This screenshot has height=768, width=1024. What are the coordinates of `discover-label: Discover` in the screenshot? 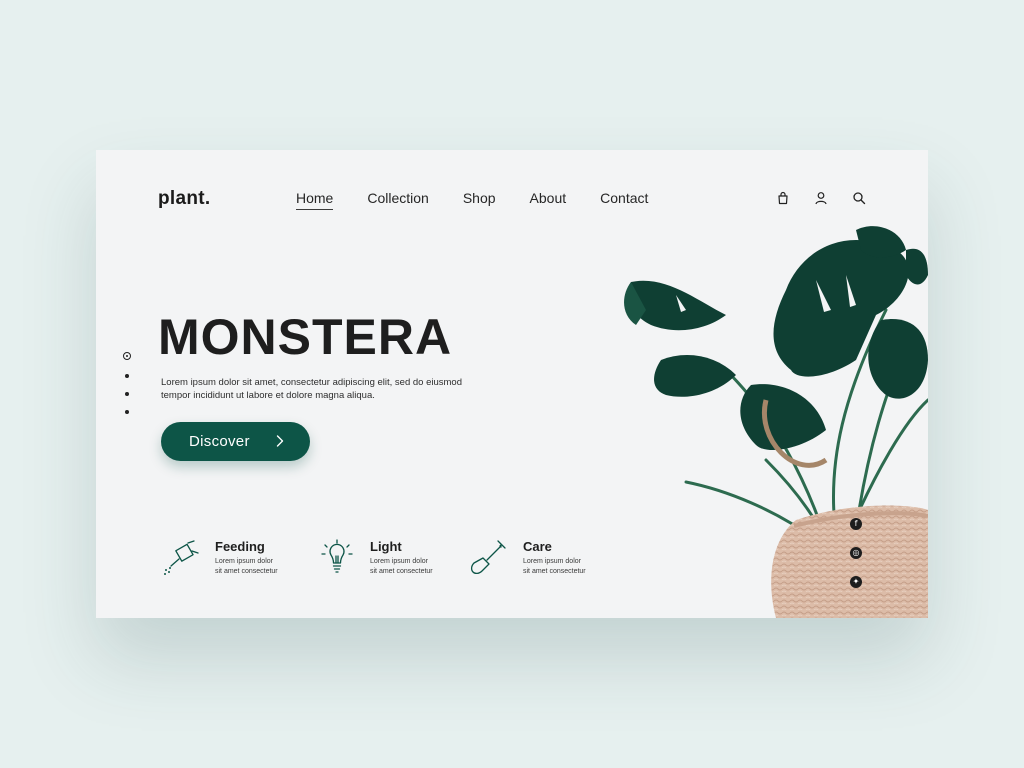 It's located at (219, 441).